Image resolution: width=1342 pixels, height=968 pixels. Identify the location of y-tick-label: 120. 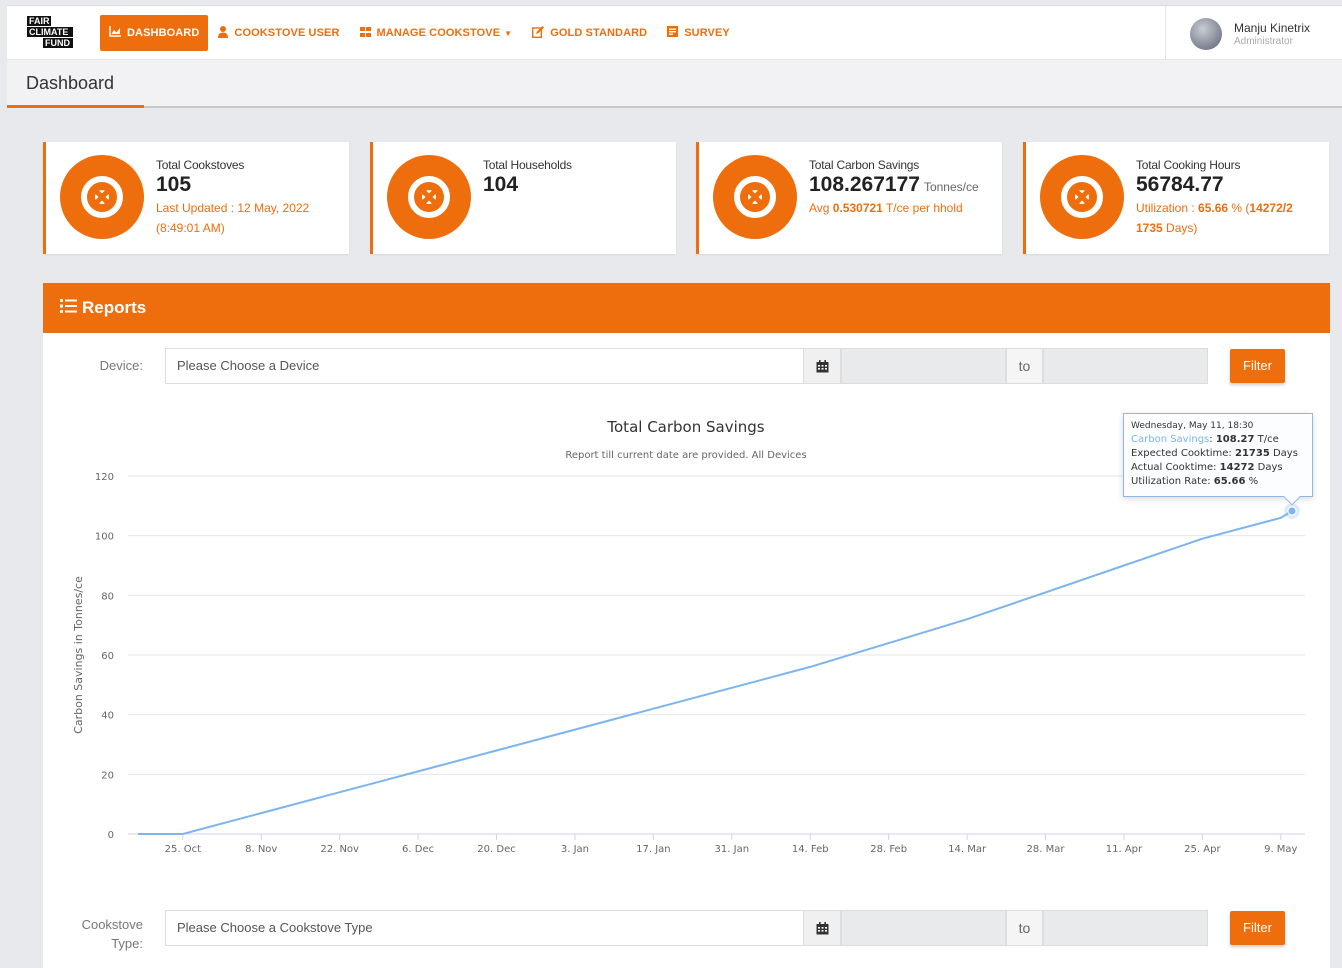
(104, 477).